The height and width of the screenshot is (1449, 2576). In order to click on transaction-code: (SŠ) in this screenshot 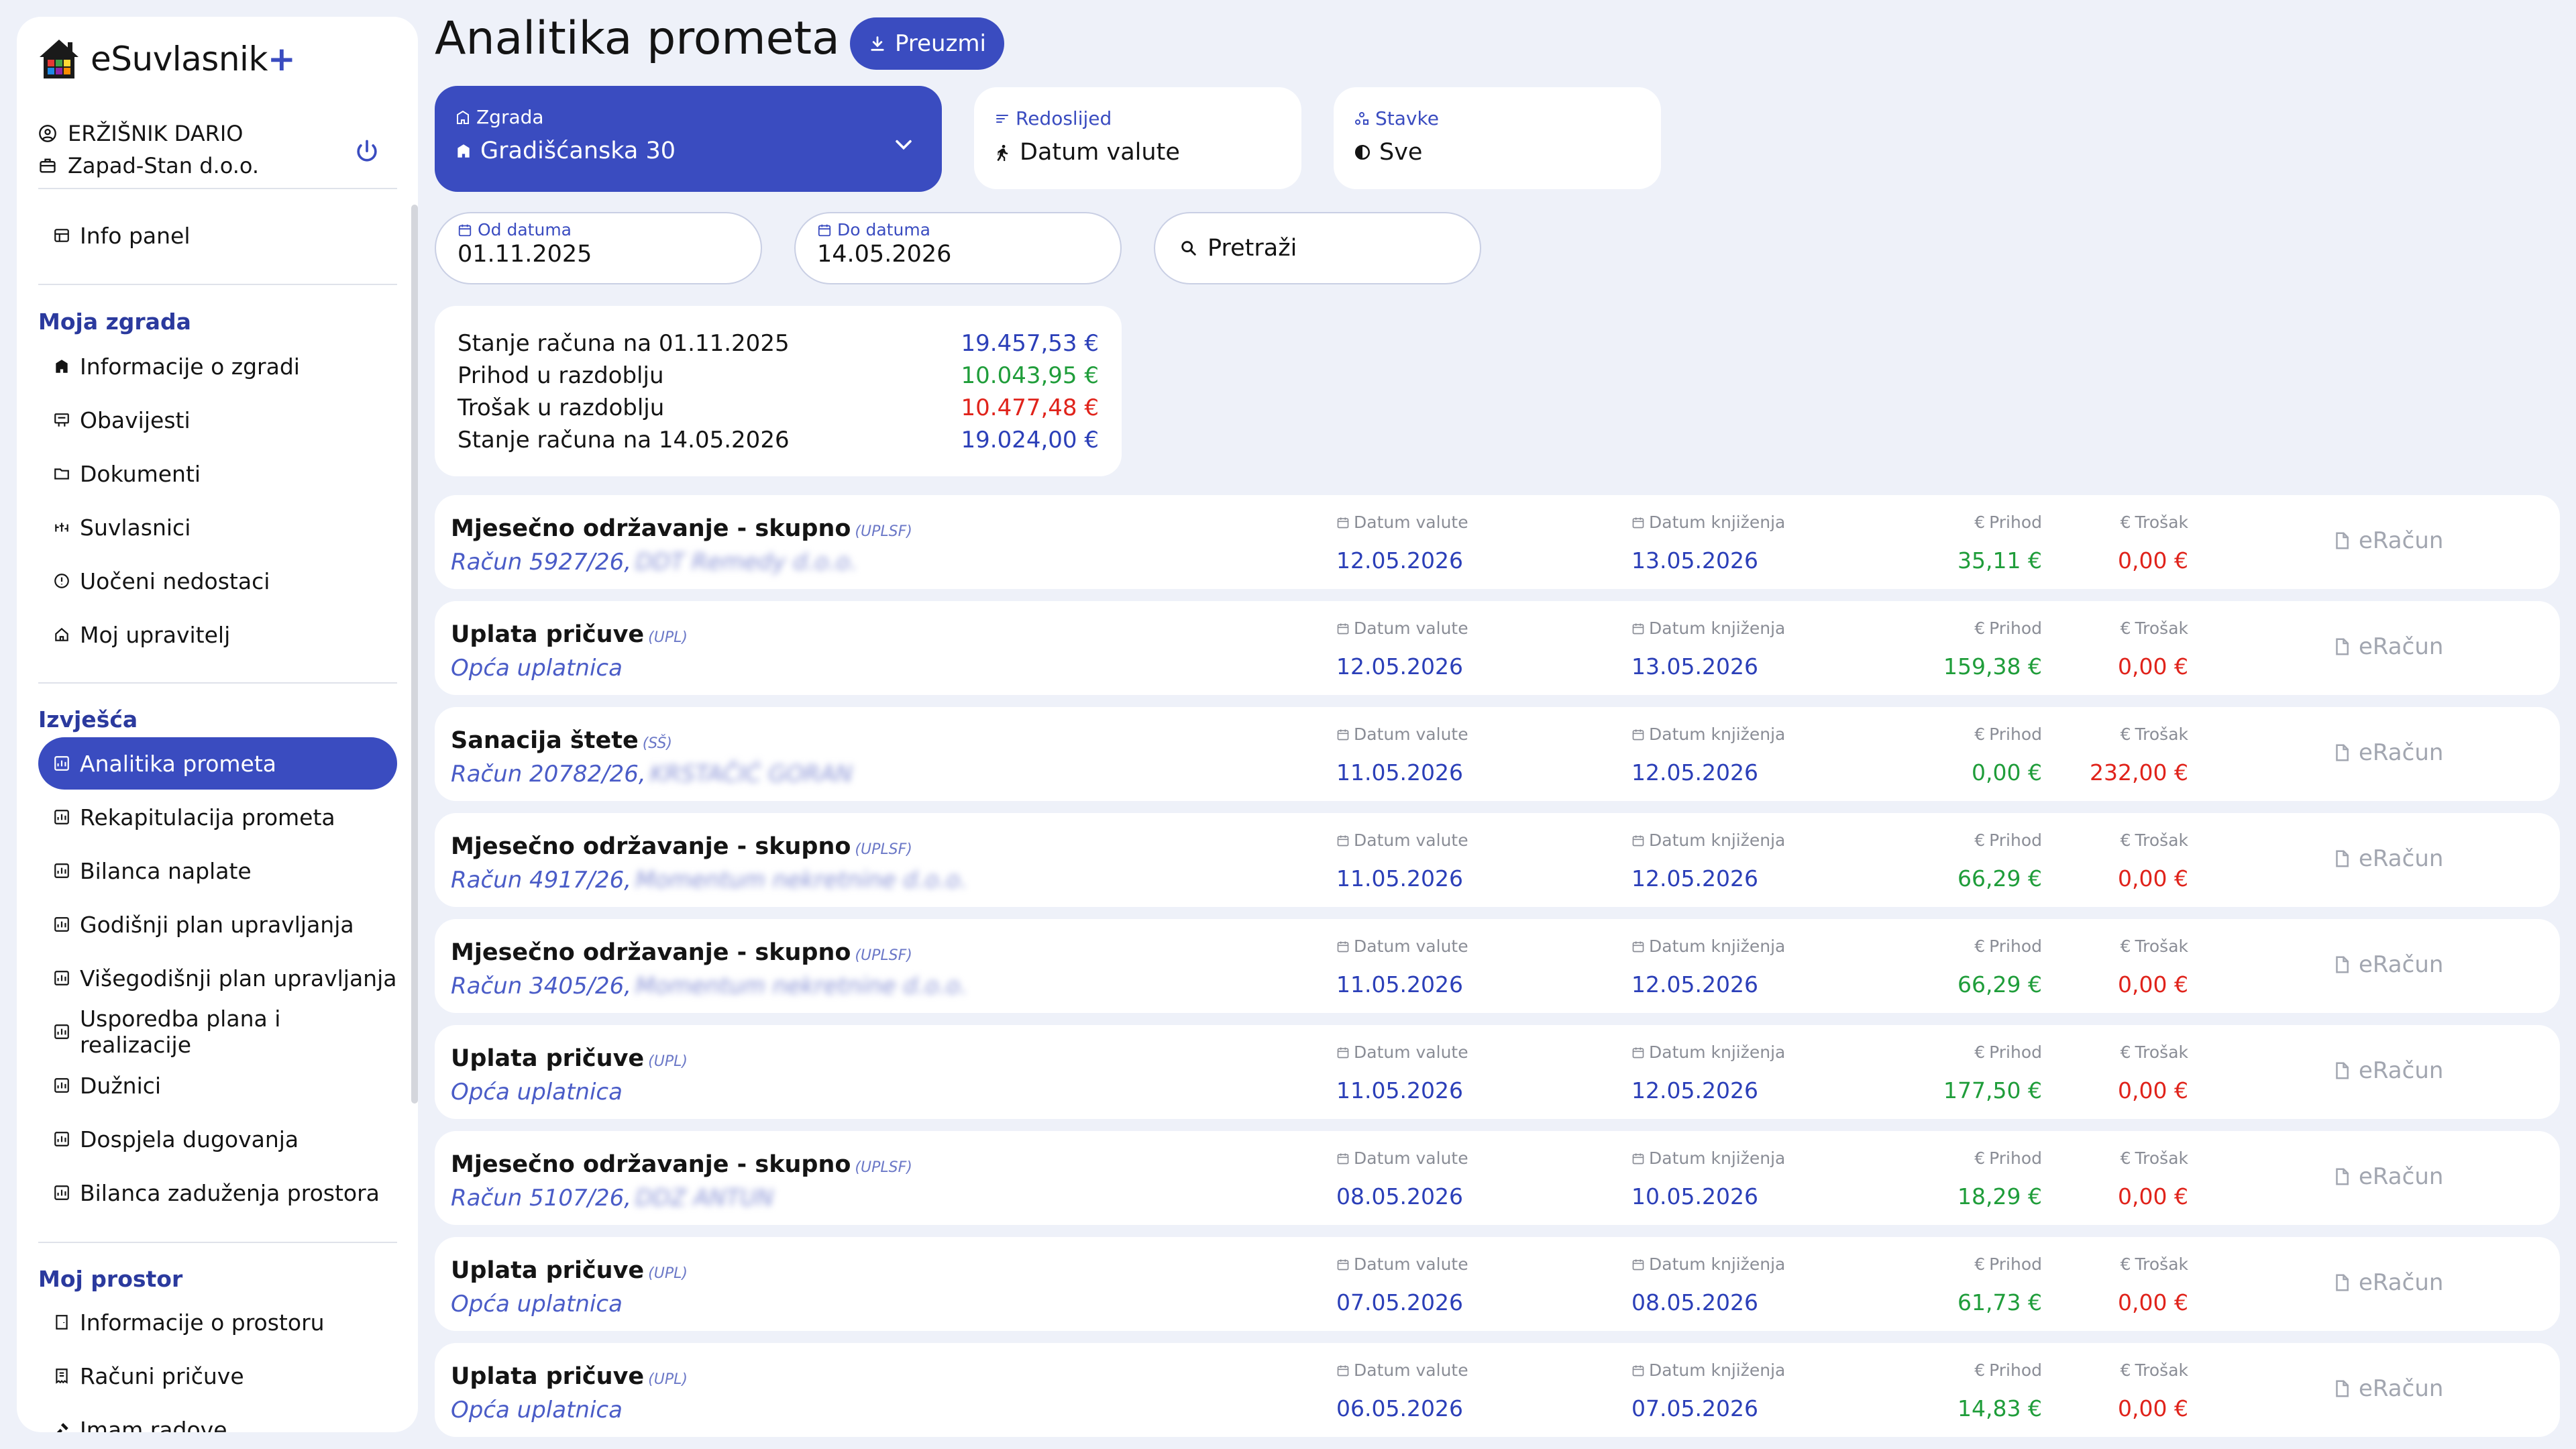, I will do `click(657, 743)`.